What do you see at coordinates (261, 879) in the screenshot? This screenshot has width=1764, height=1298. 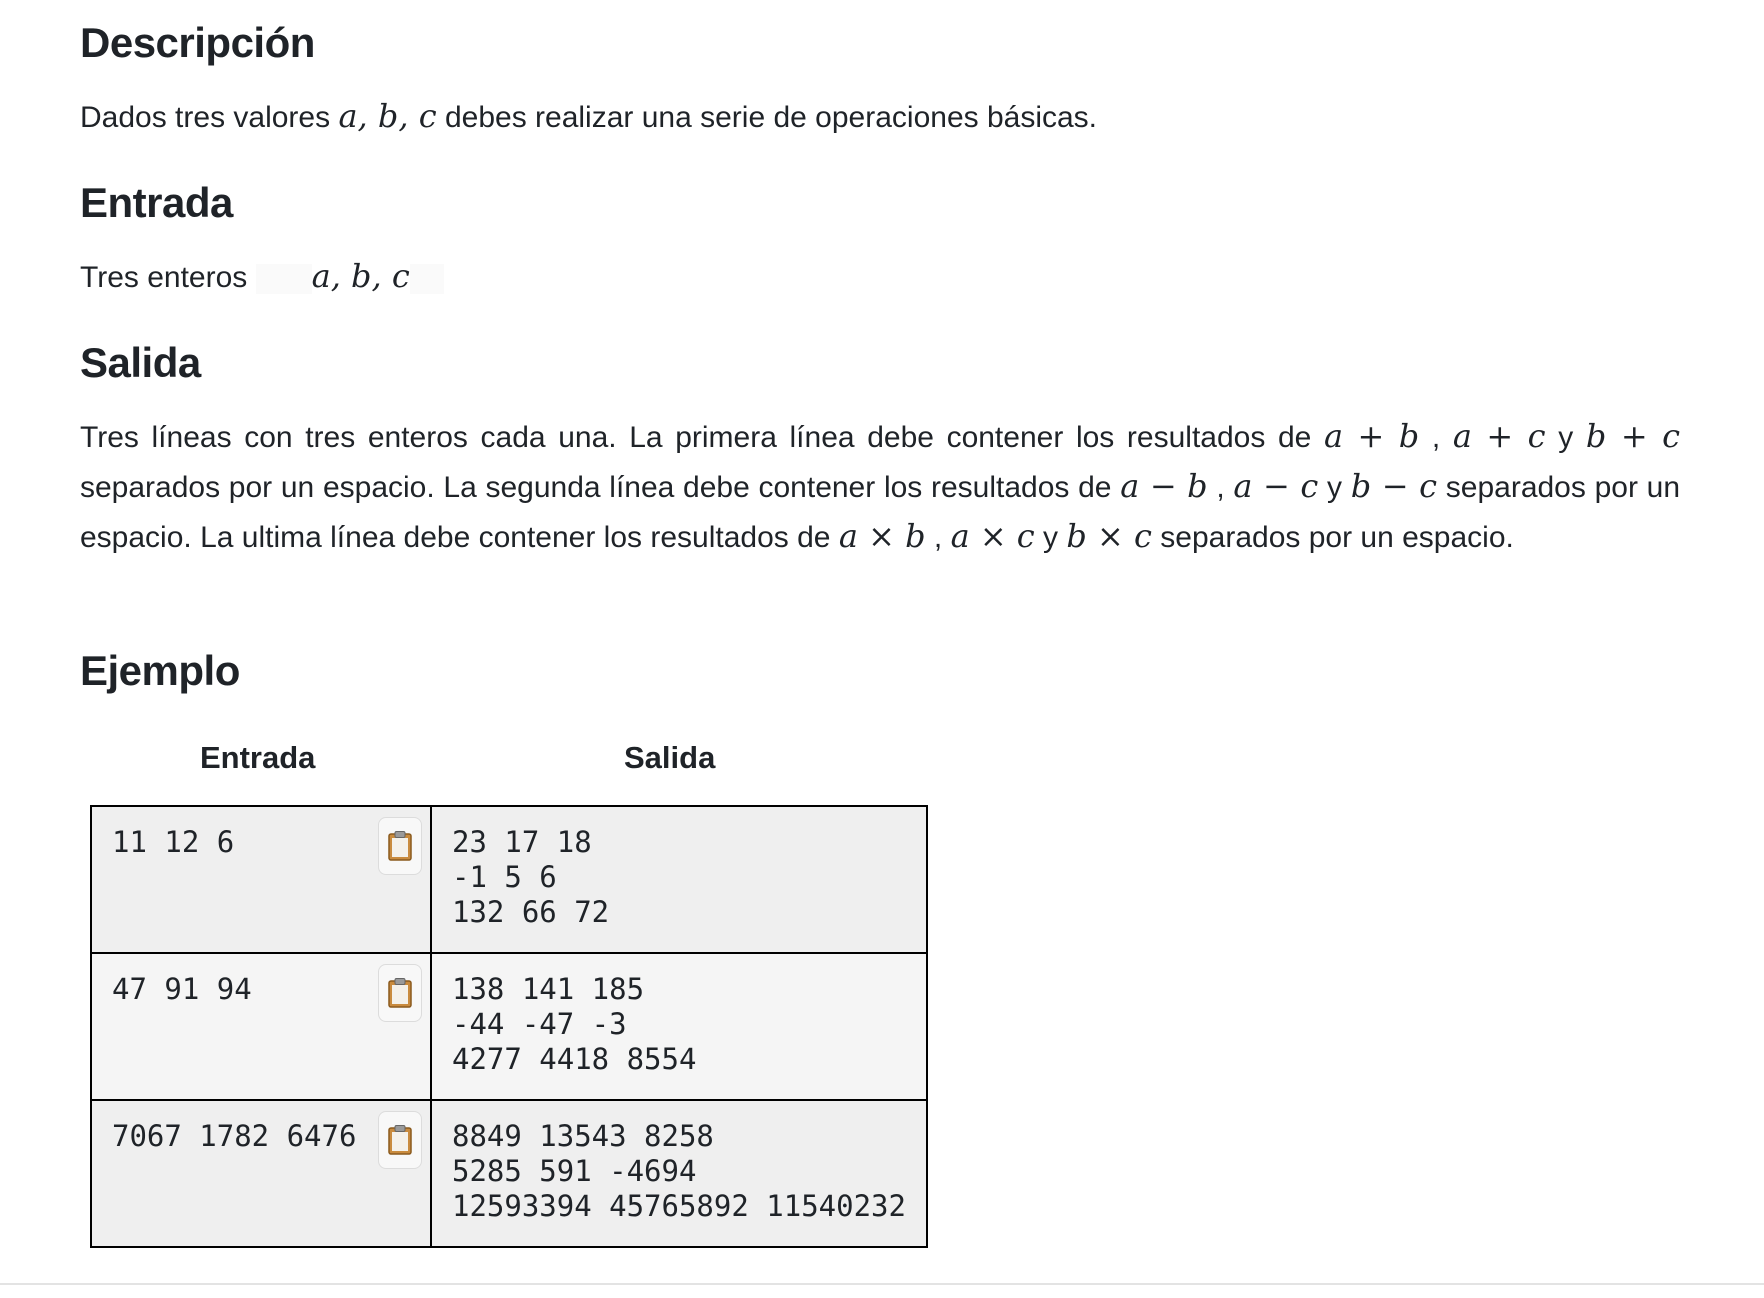 I see `example-input-cell: 11 12 6` at bounding box center [261, 879].